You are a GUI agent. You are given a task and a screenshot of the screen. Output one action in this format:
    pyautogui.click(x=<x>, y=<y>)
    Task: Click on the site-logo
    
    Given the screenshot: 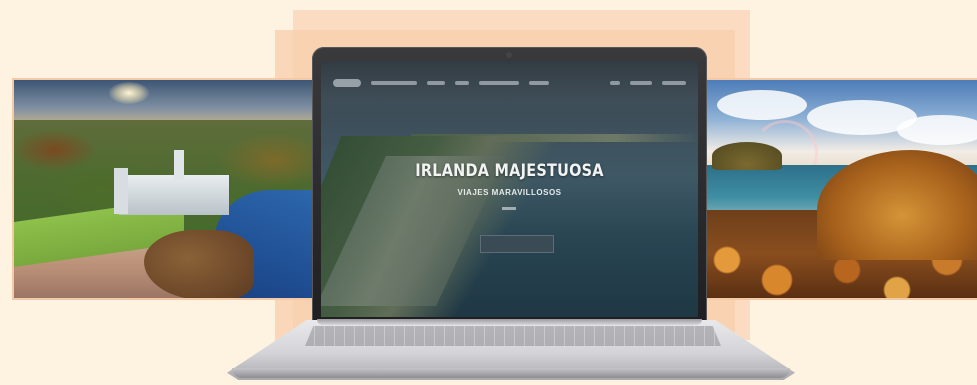 What is the action you would take?
    pyautogui.click(x=347, y=83)
    